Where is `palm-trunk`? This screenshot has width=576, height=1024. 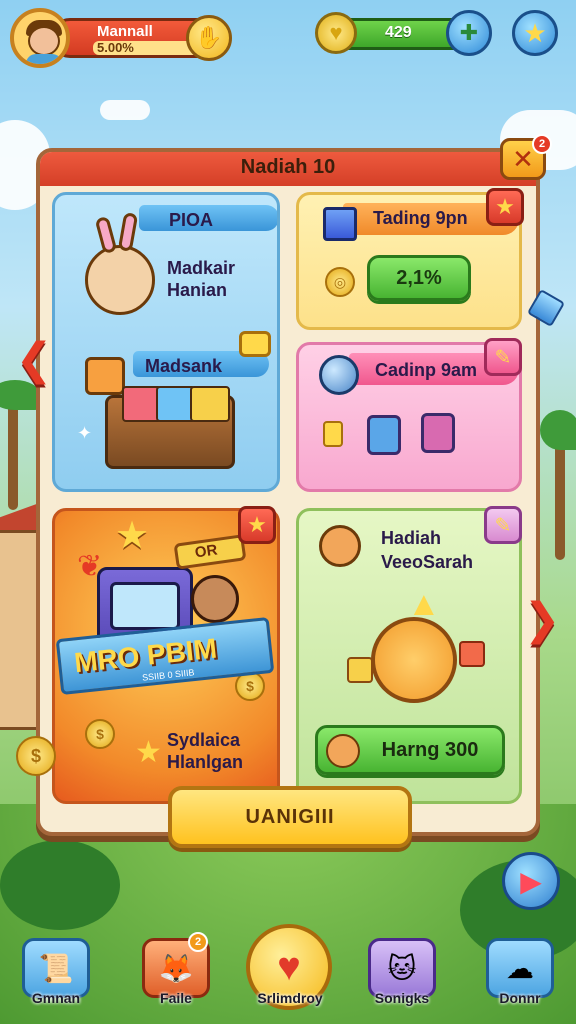
palm-trunk is located at coordinates (560, 500).